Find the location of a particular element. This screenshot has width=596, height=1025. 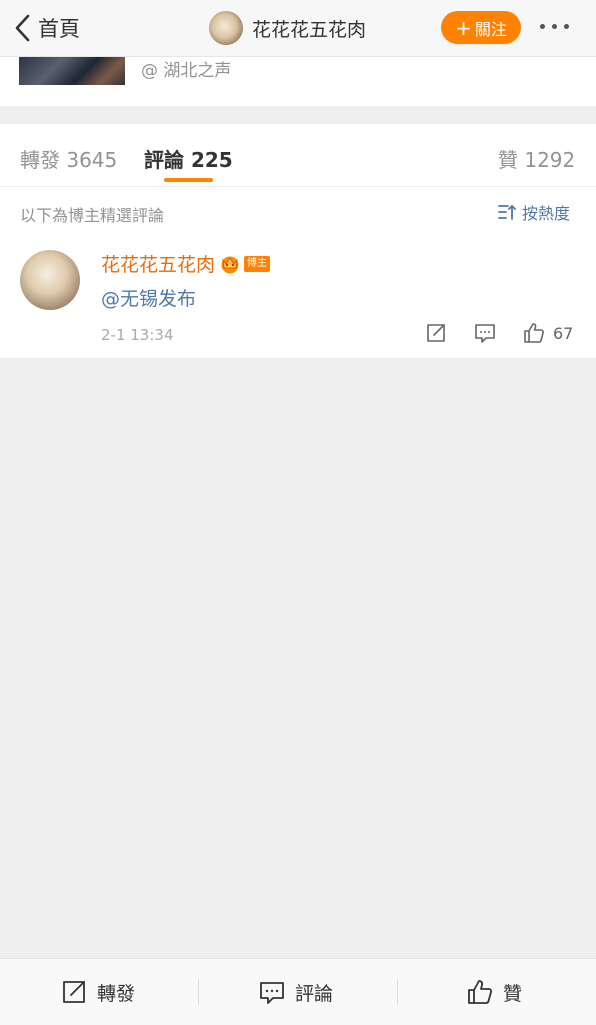

follow-label: 關注 is located at coordinates (490, 29).